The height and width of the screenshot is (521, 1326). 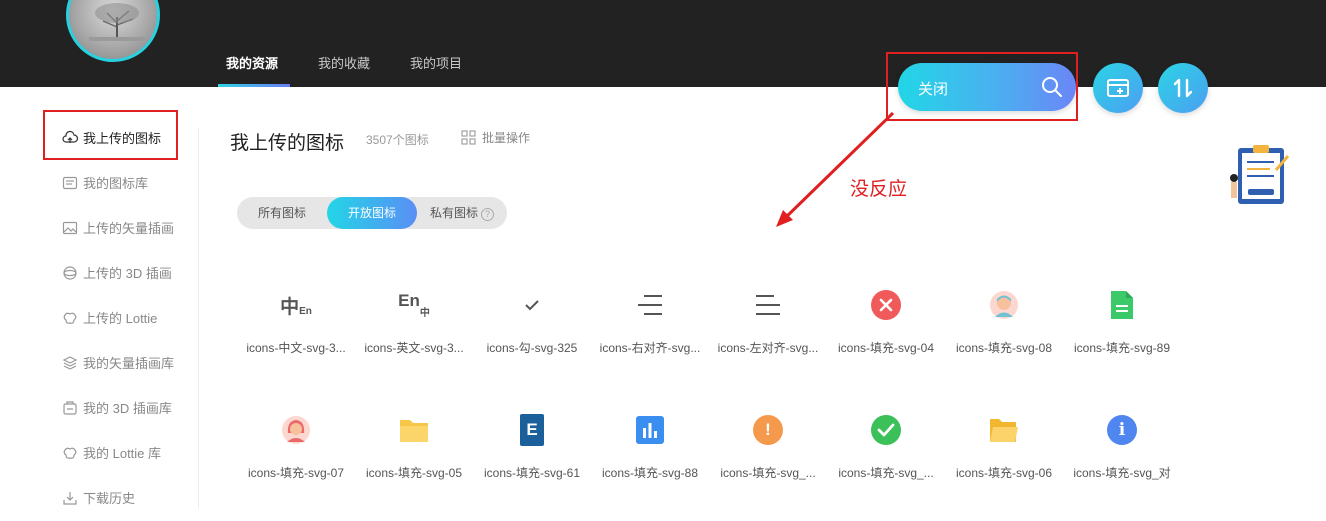 I want to click on warning-circle-icon: !, so click(x=768, y=430).